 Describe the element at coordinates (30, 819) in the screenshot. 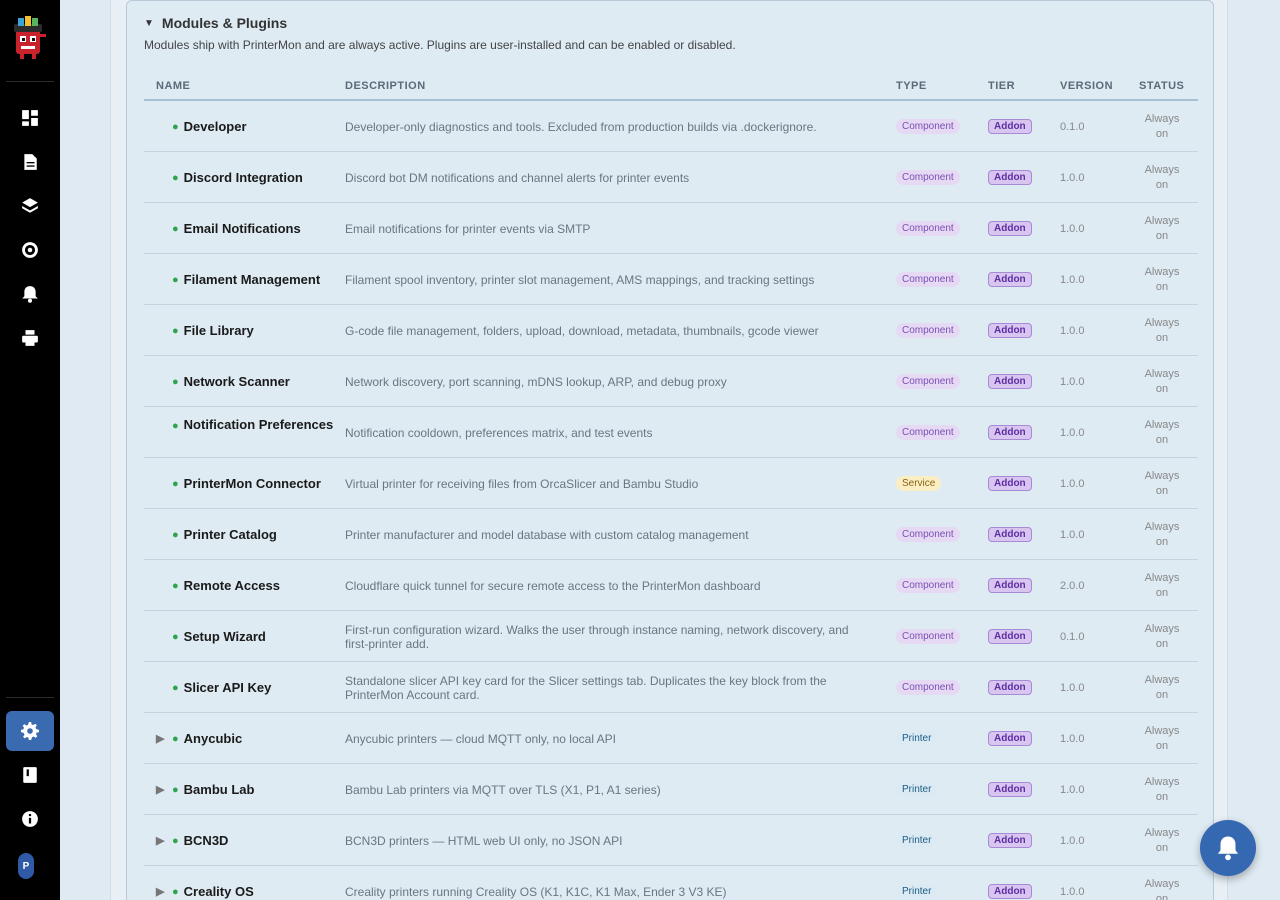

I see `sidebar-item-about` at that location.